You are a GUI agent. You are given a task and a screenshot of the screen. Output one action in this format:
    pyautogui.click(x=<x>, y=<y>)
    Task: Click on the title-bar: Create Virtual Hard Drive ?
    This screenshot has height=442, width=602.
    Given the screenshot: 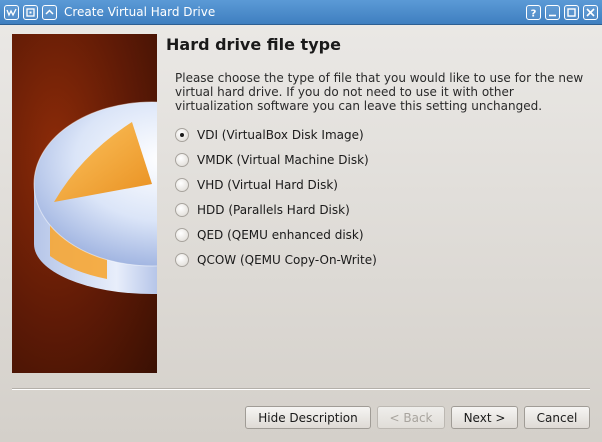 What is the action you would take?
    pyautogui.click(x=301, y=12)
    